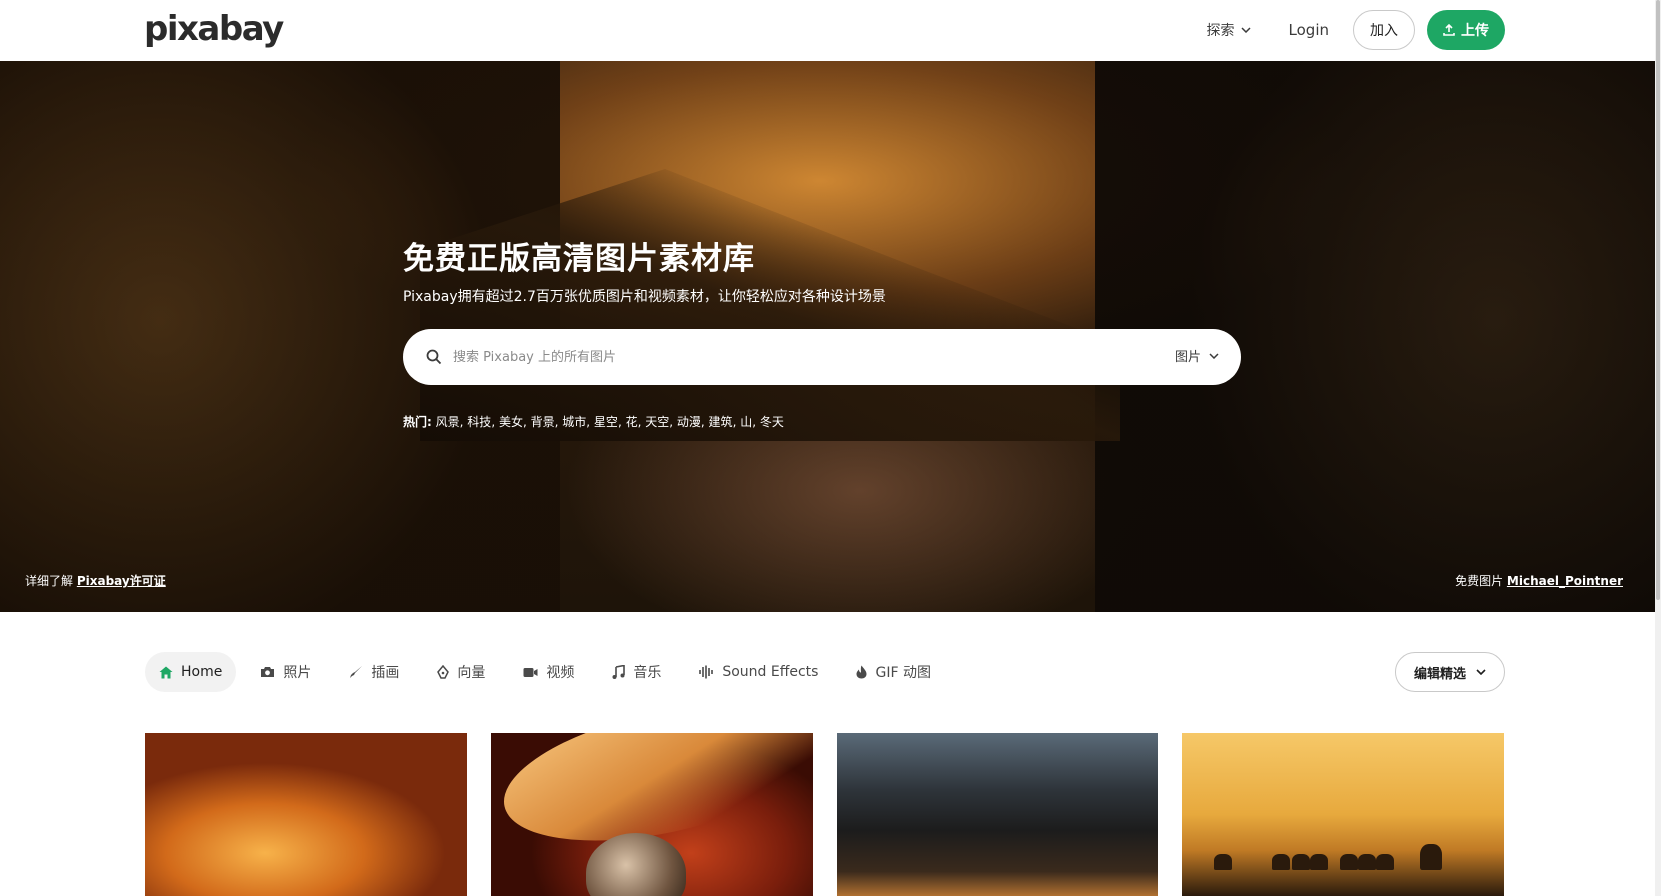  I want to click on tab-videos: 视频, so click(548, 672).